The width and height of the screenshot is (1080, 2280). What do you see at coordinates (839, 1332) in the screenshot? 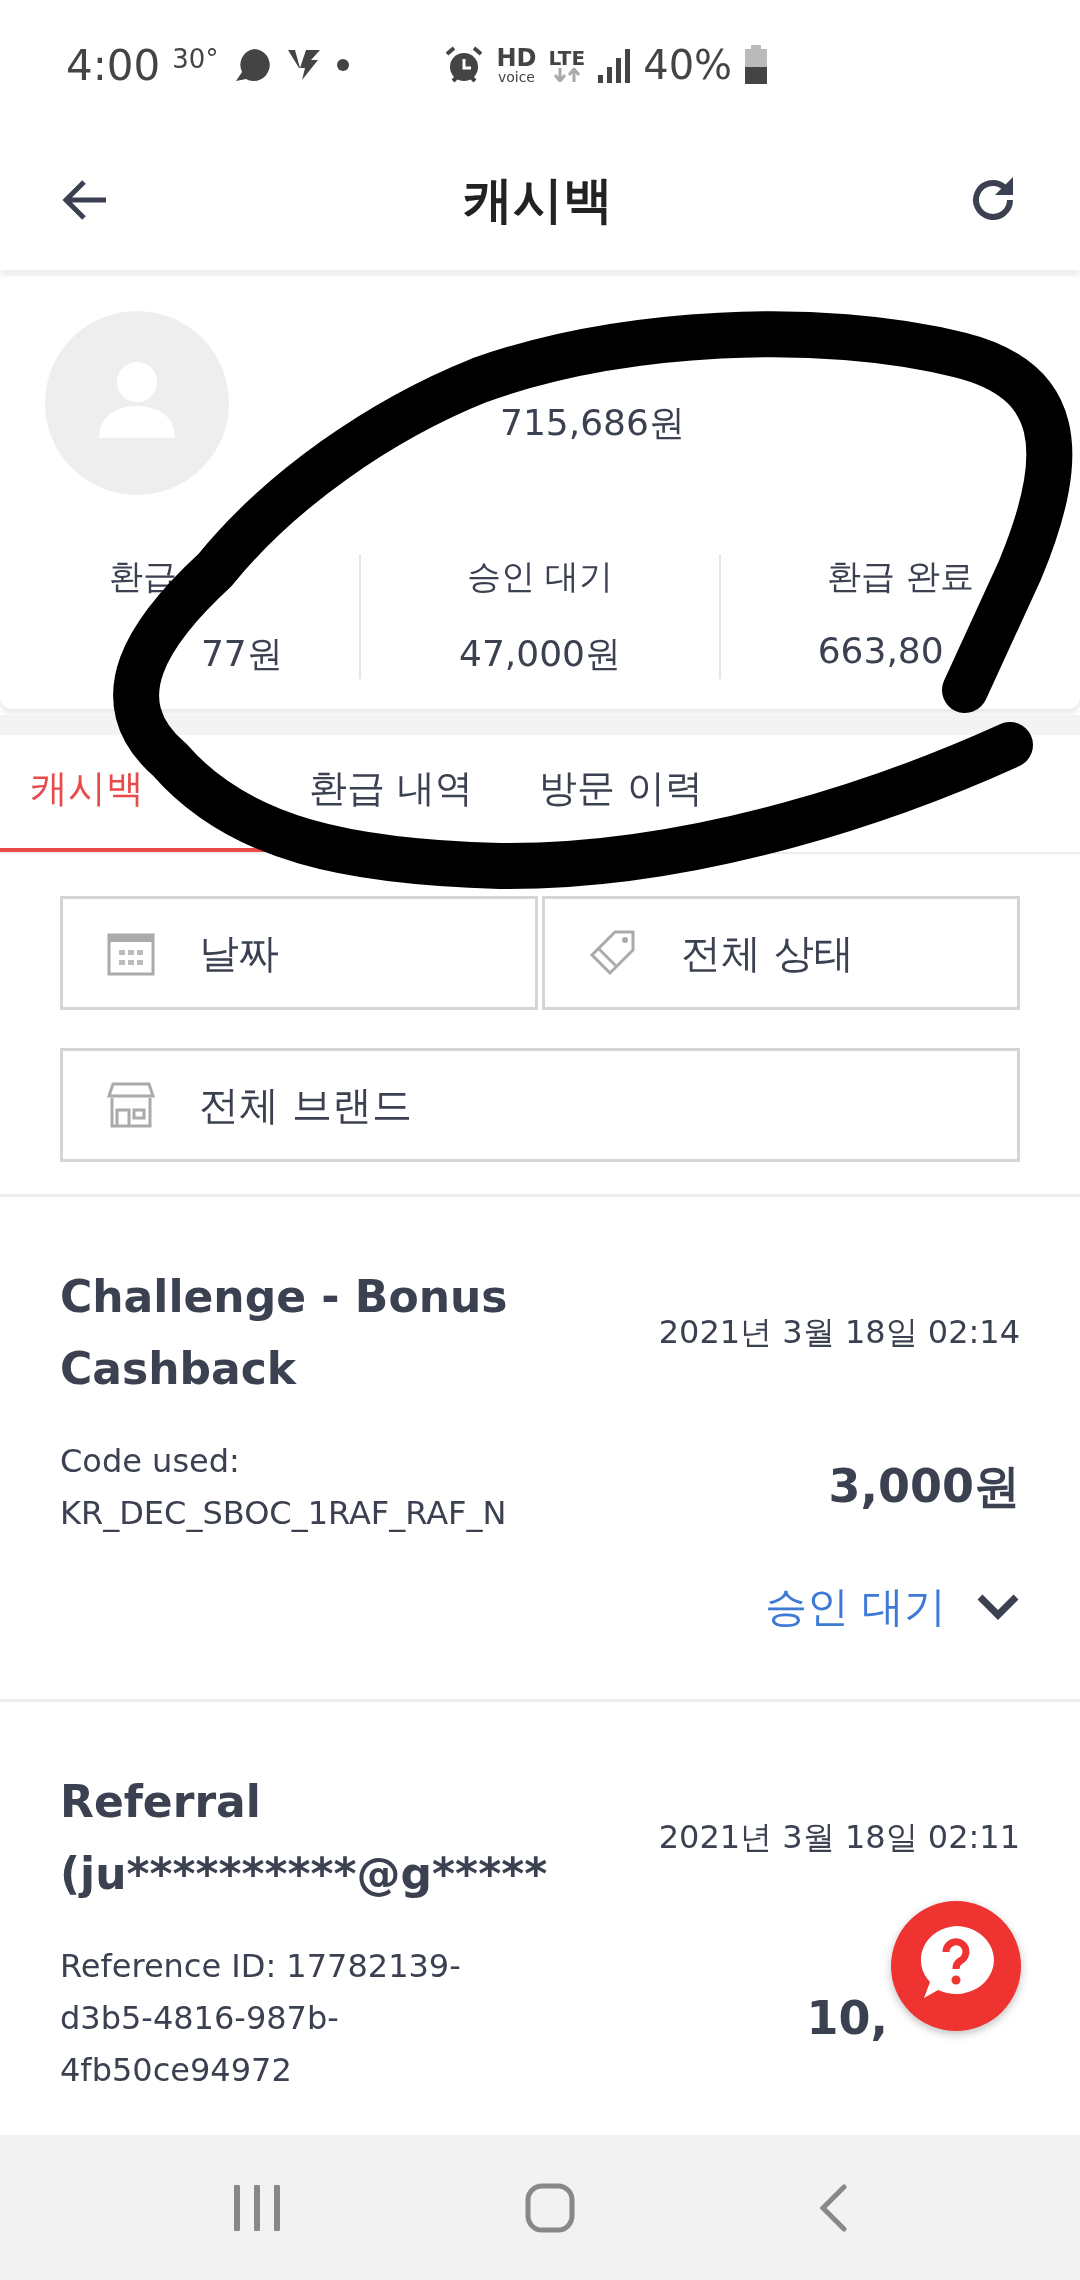
I see `transaction-date: 2021년 3월 18일 02:14` at bounding box center [839, 1332].